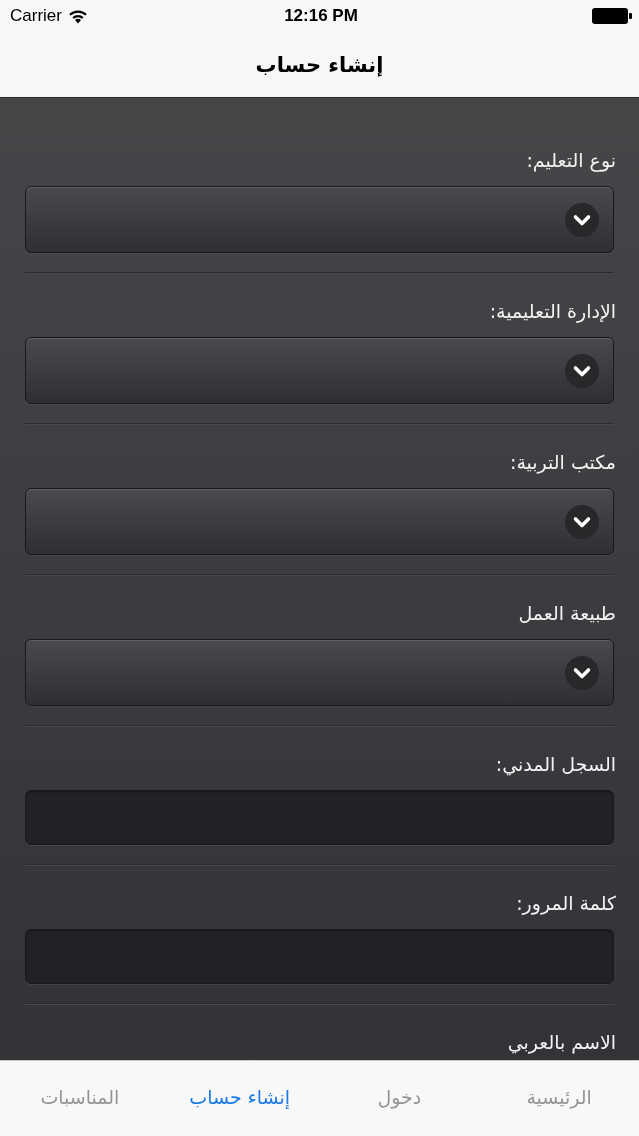 Image resolution: width=639 pixels, height=1136 pixels. What do you see at coordinates (77, 16) in the screenshot?
I see `wifi-icon` at bounding box center [77, 16].